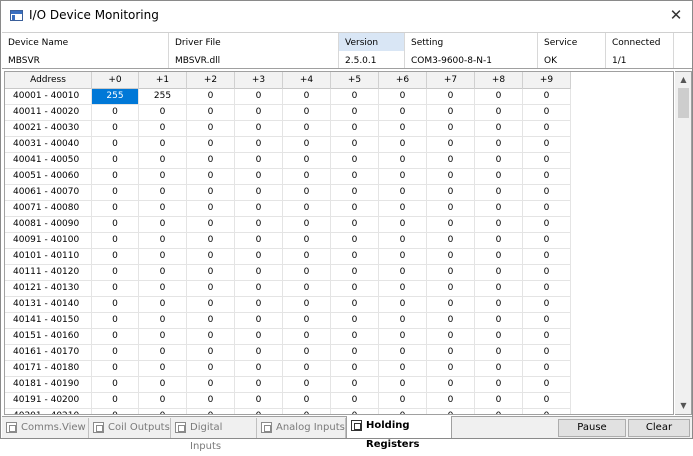  Describe the element at coordinates (288, 337) in the screenshot. I see `table-row: 40151 - 40160 0 0 0 0 0 0 0 0 0 0` at that location.